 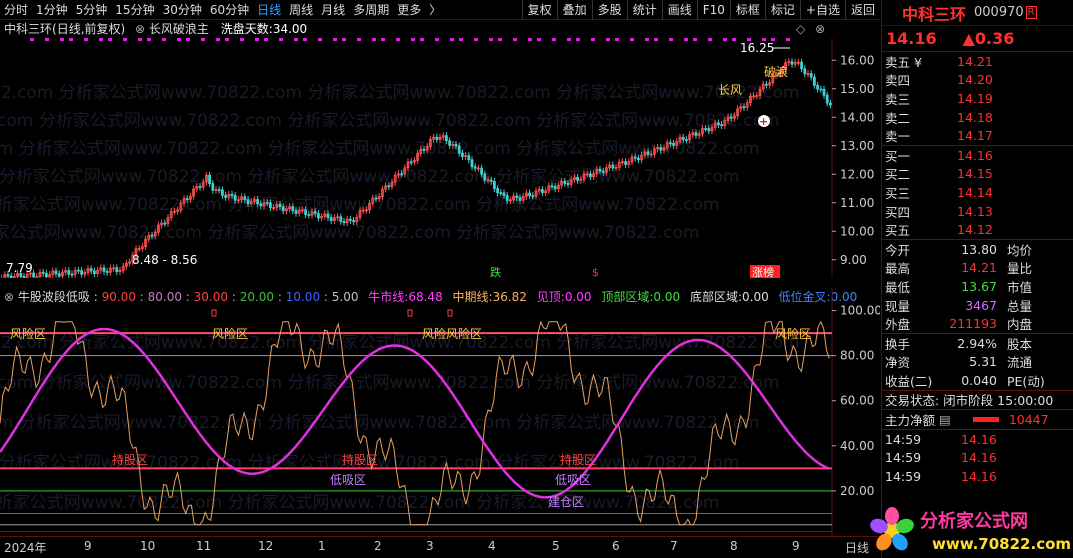 What do you see at coordinates (435, 10) in the screenshot?
I see `more-arrow-icon: 〉` at bounding box center [435, 10].